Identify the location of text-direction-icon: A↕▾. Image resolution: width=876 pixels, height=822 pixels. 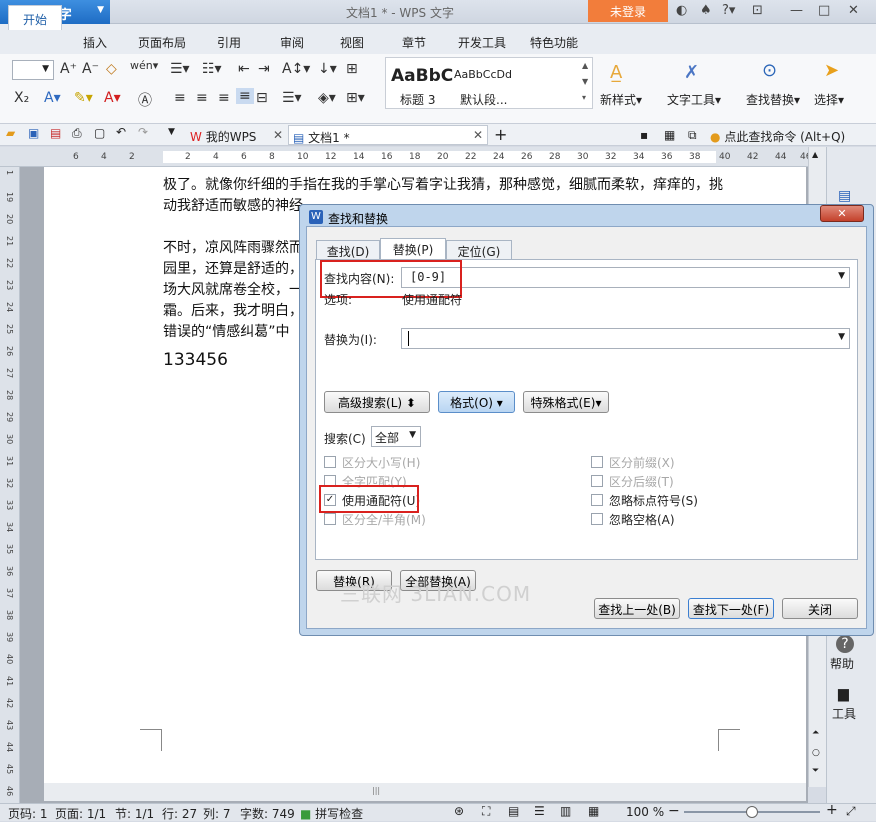
(296, 69).